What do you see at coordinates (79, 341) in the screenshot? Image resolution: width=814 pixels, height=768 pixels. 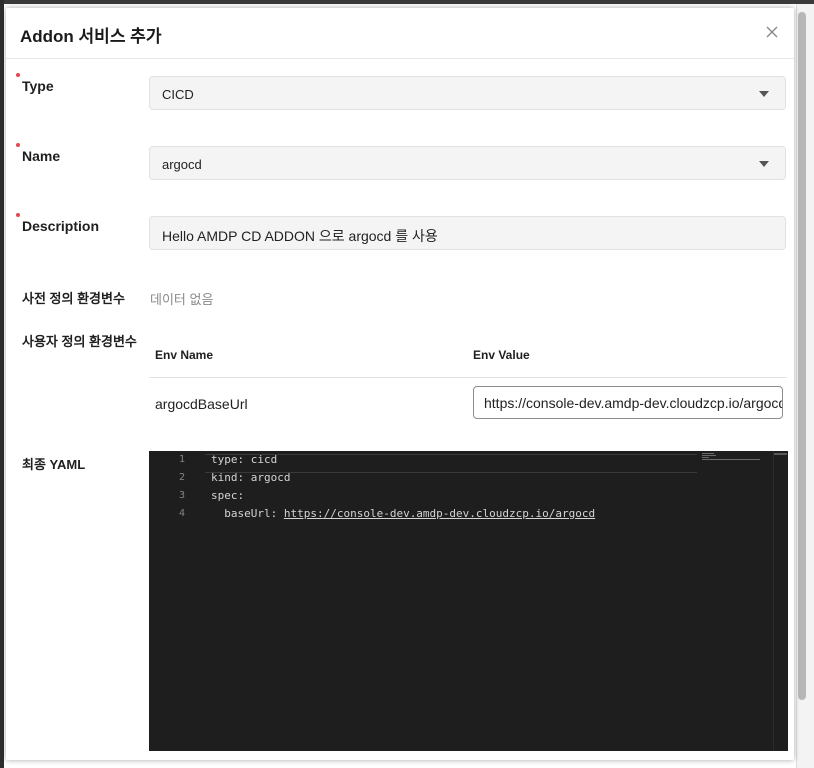 I see `custom-env-label: 사용자 정의 환경변수` at bounding box center [79, 341].